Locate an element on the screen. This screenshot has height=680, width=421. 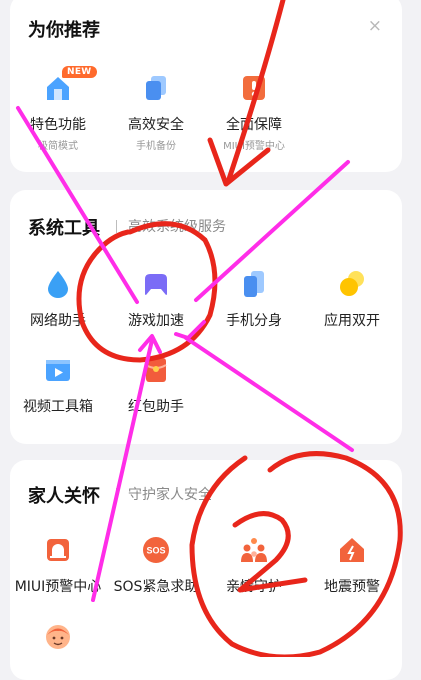
family-icon is located at coordinates (254, 550).